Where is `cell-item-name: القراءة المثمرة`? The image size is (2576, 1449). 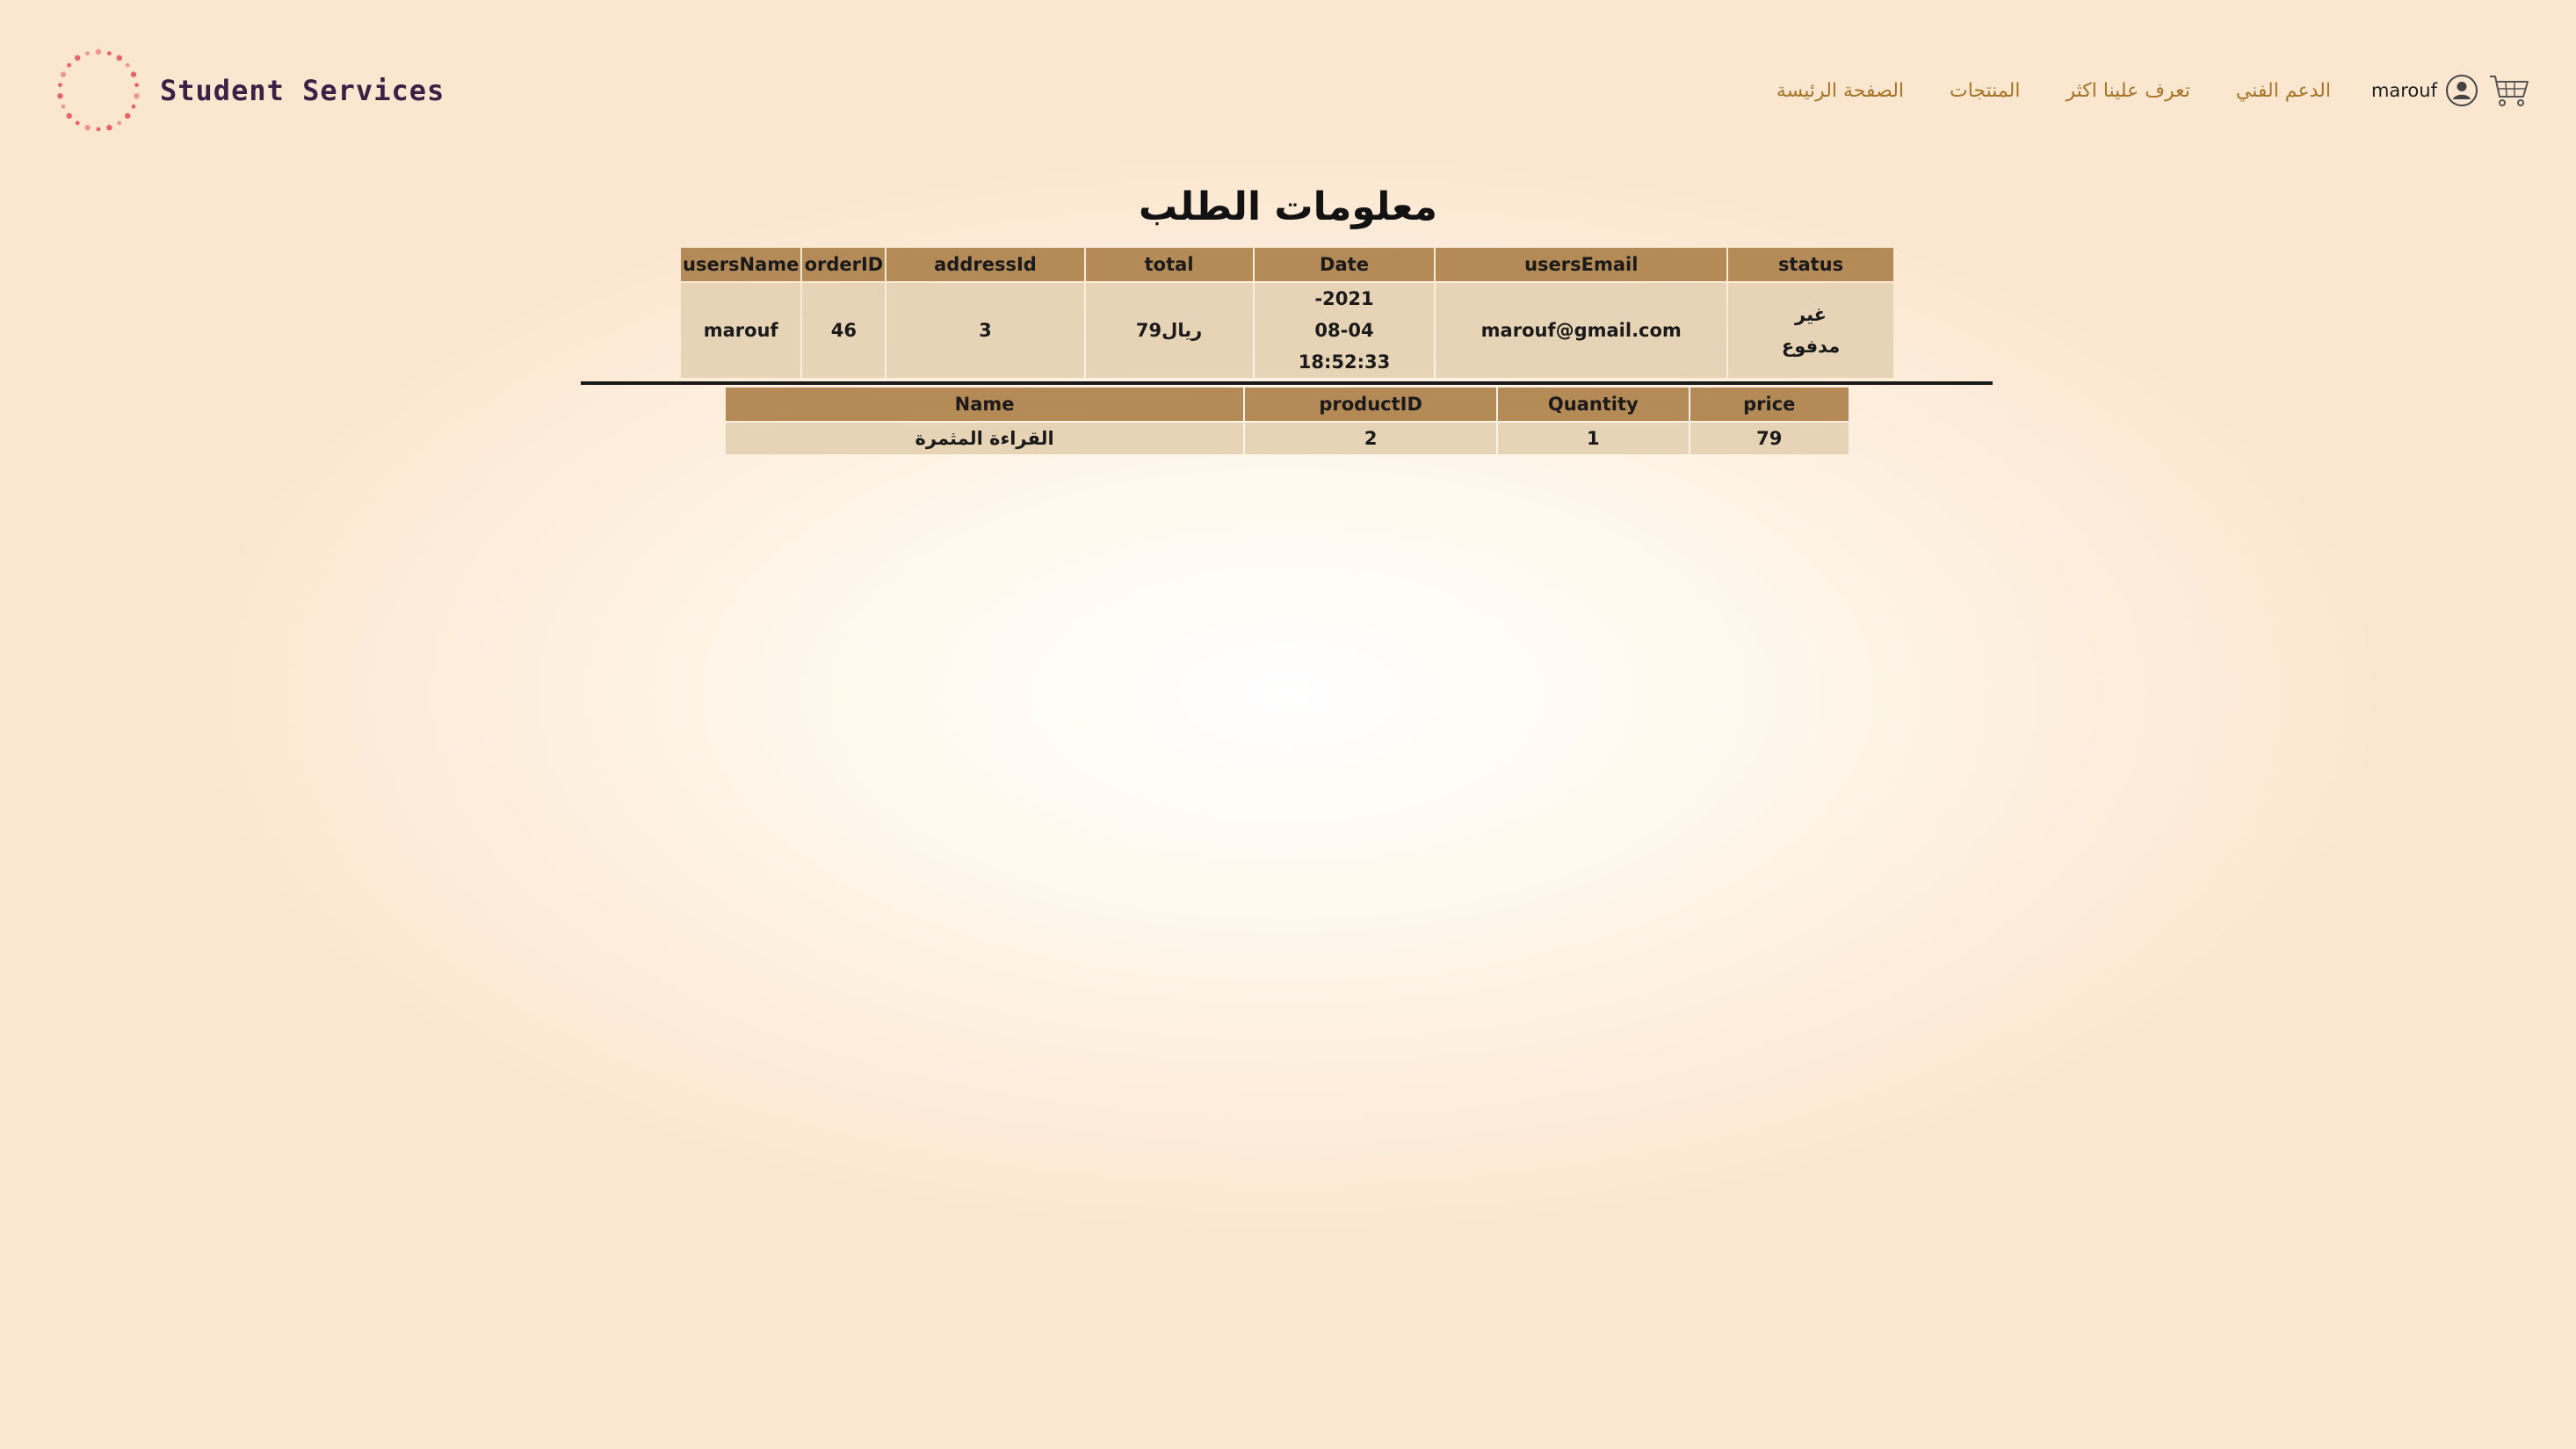 cell-item-name: القراءة المثمرة is located at coordinates (985, 438).